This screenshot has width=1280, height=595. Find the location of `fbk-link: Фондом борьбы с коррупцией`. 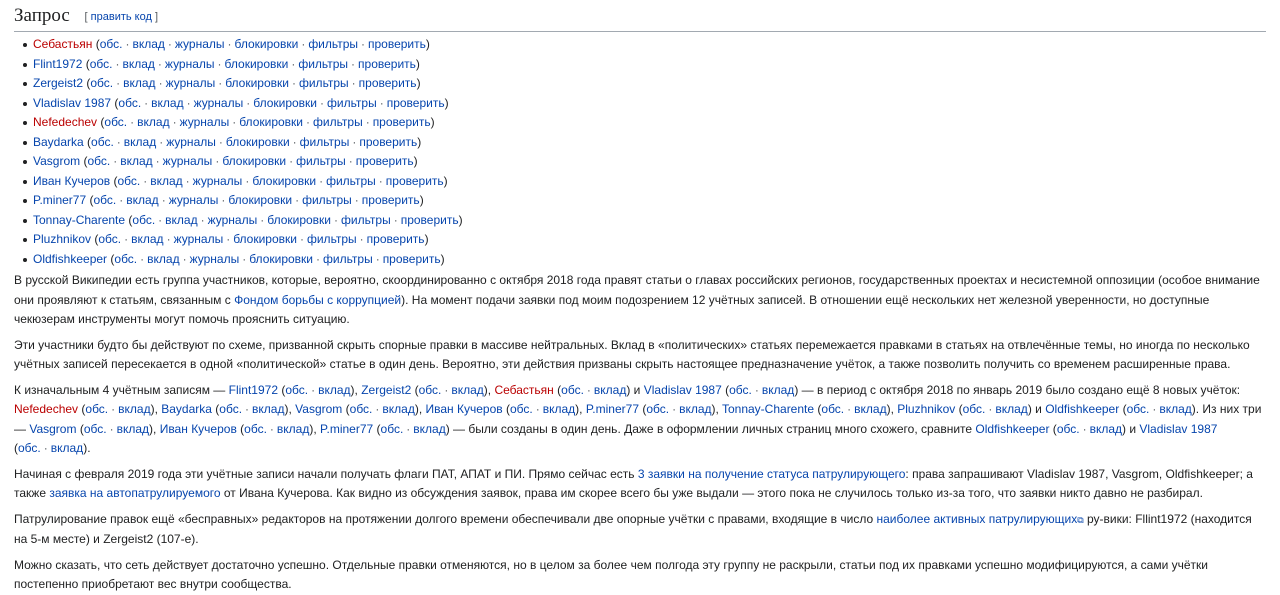

fbk-link: Фондом борьбы с коррупцией is located at coordinates (317, 300).